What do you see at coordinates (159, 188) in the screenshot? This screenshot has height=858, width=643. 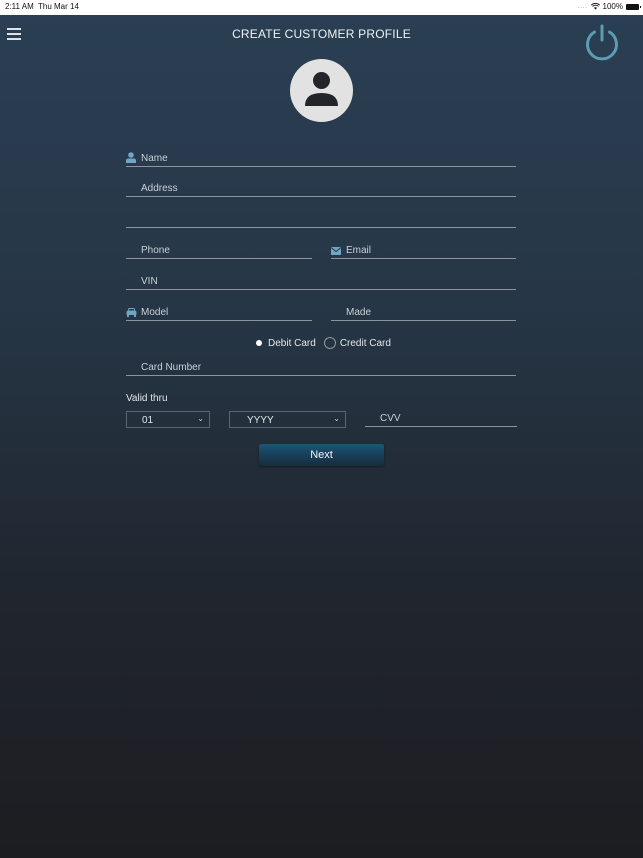 I see `address-placeholder: Address` at bounding box center [159, 188].